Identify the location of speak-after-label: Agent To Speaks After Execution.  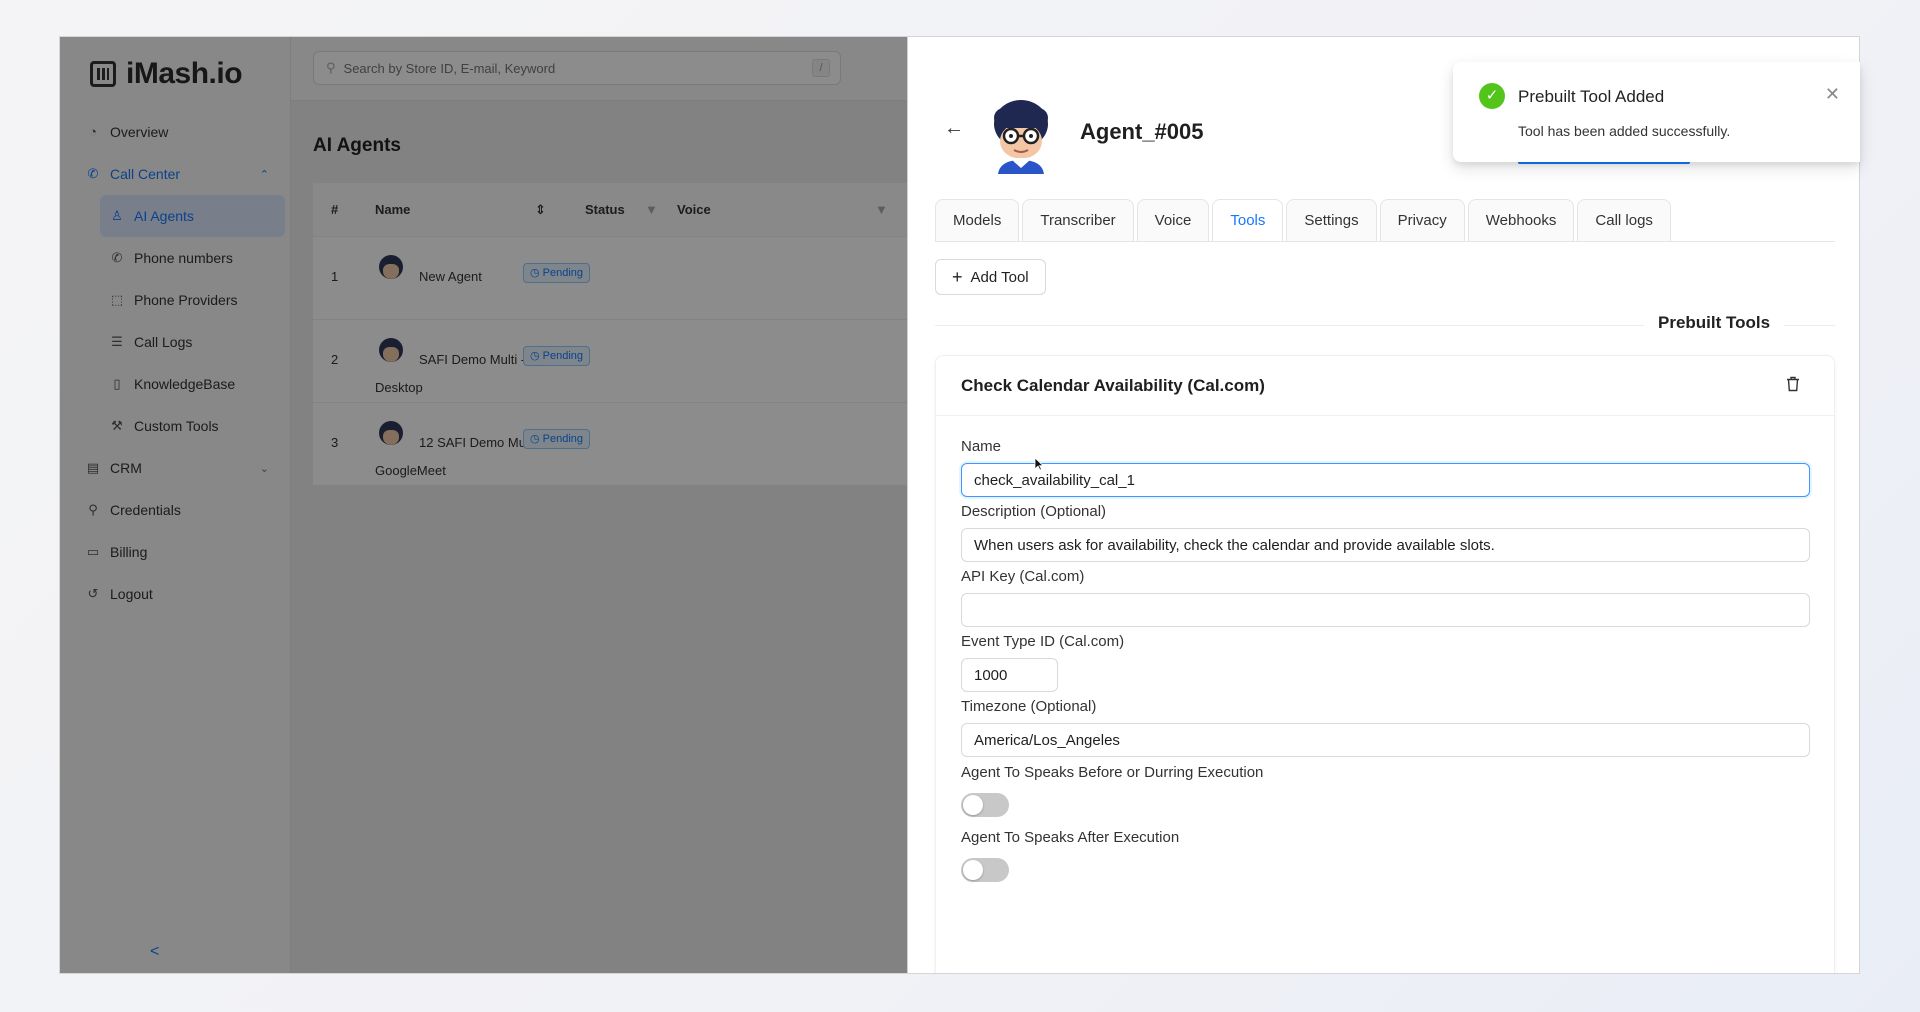
(1070, 837).